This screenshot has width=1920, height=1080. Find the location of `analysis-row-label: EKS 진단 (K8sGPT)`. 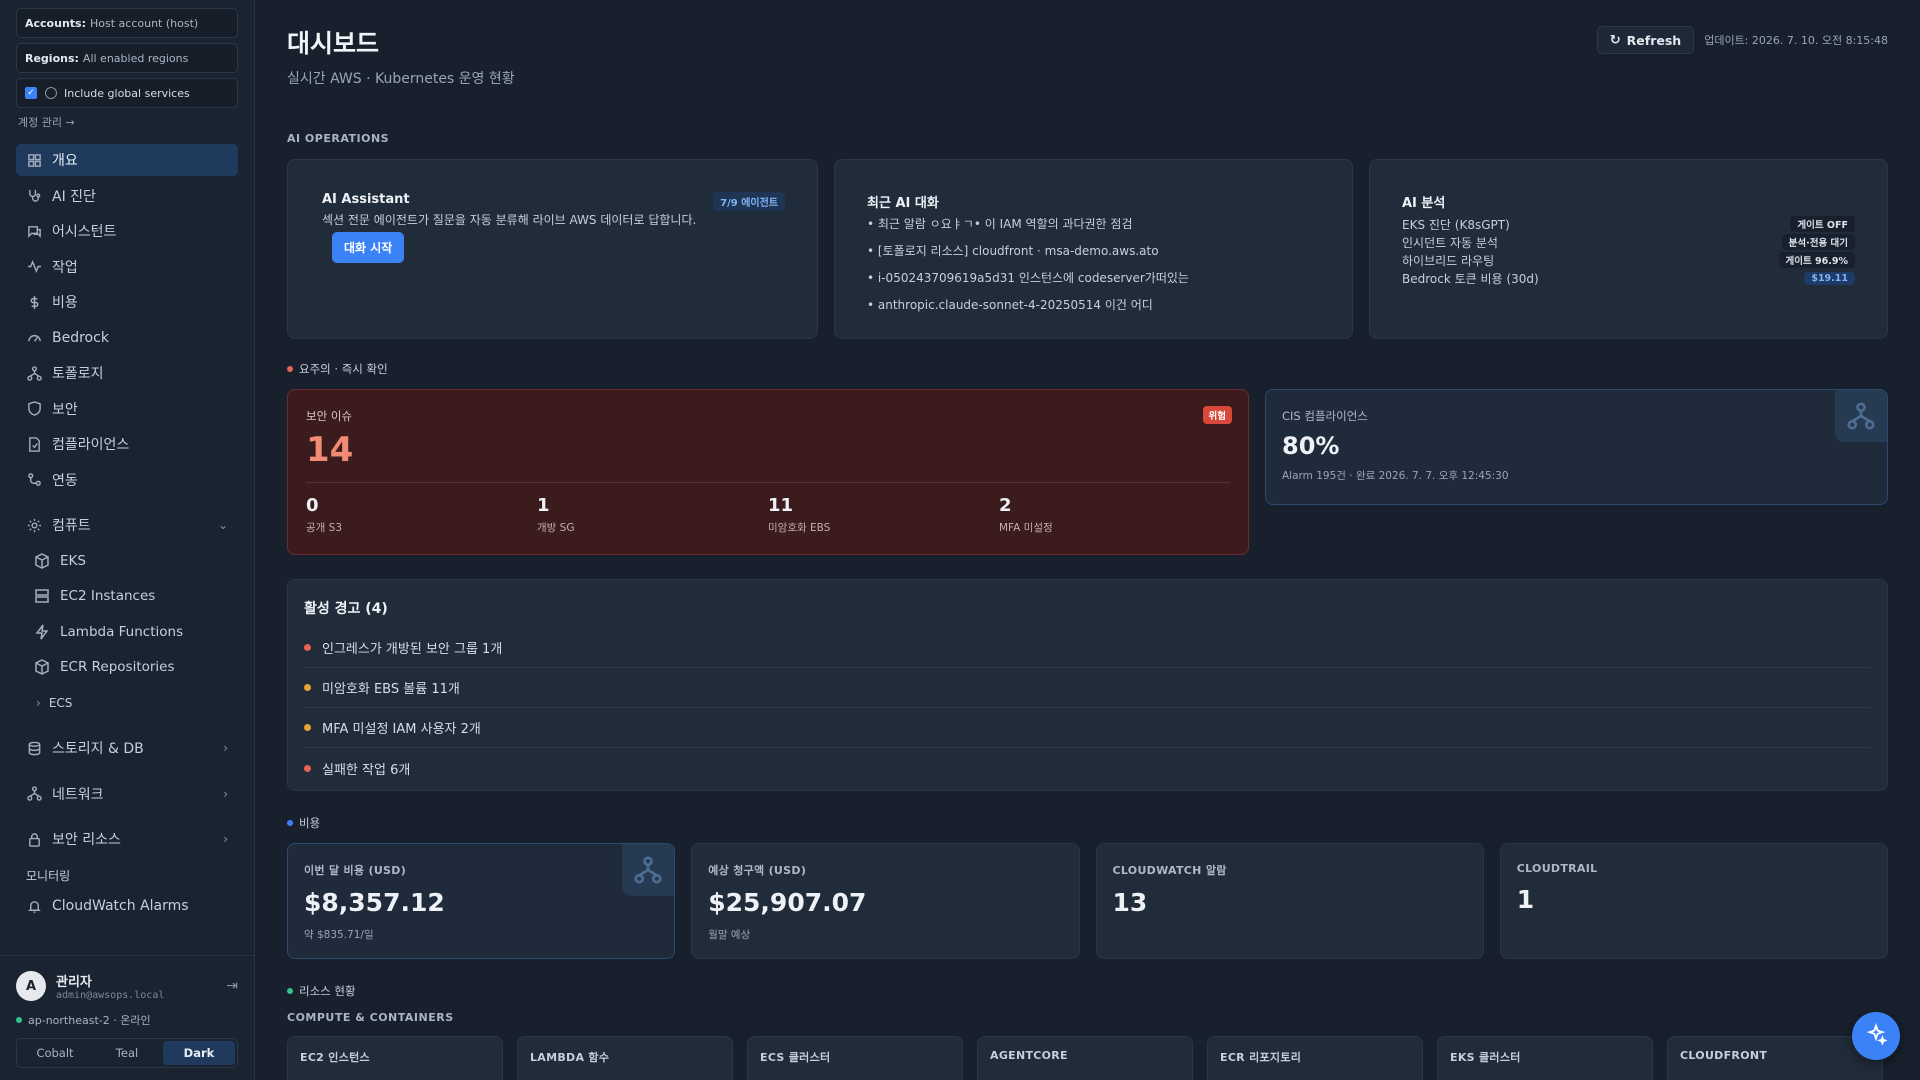

analysis-row-label: EKS 진단 (K8sGPT) is located at coordinates (1456, 224).